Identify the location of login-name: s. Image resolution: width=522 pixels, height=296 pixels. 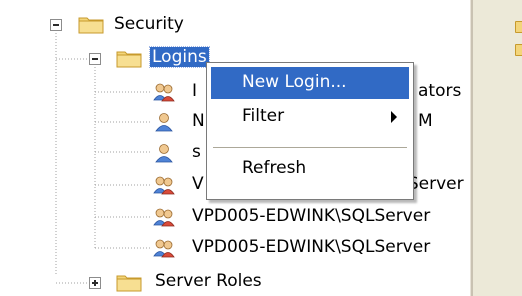
(196, 152).